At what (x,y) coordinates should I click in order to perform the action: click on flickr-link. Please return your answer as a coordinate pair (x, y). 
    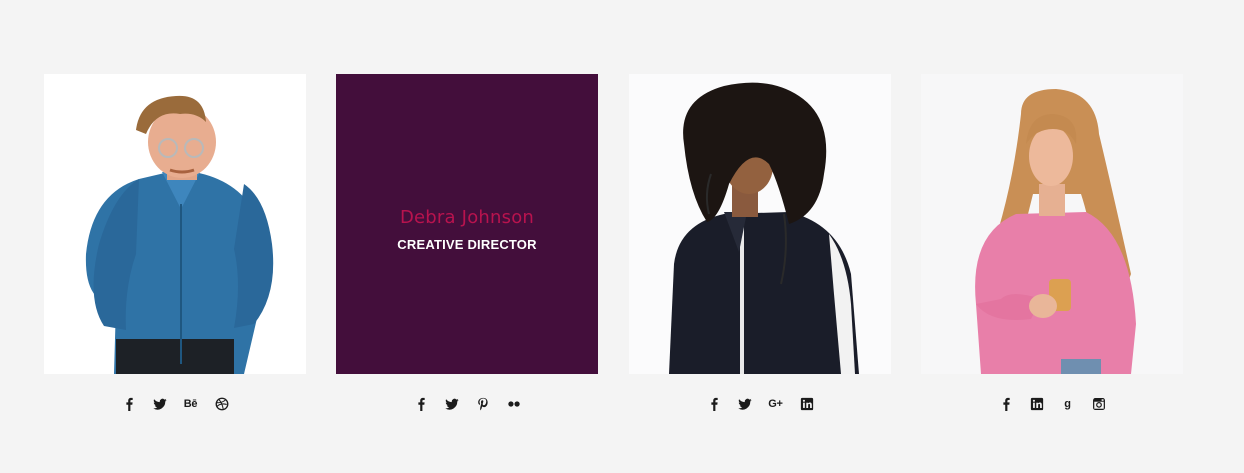
    Looking at the image, I should click on (513, 404).